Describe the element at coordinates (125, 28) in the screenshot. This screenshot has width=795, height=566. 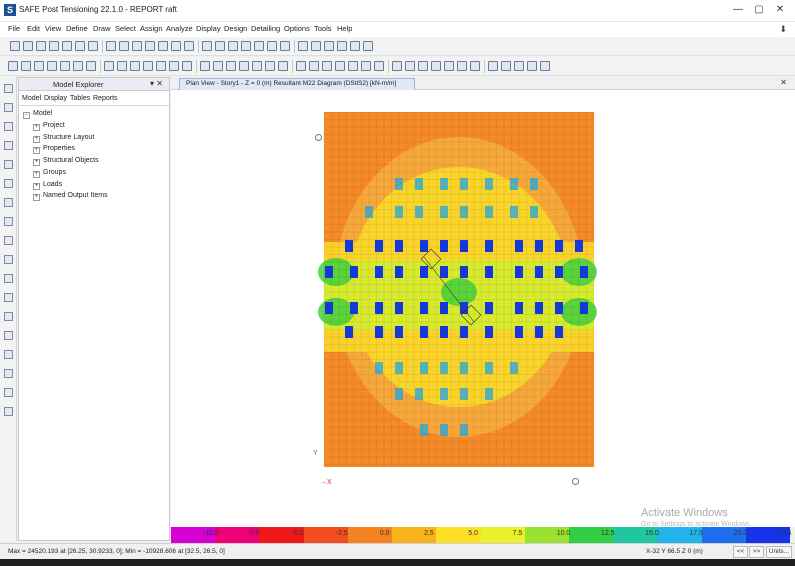
I see `menu-select: Select` at that location.